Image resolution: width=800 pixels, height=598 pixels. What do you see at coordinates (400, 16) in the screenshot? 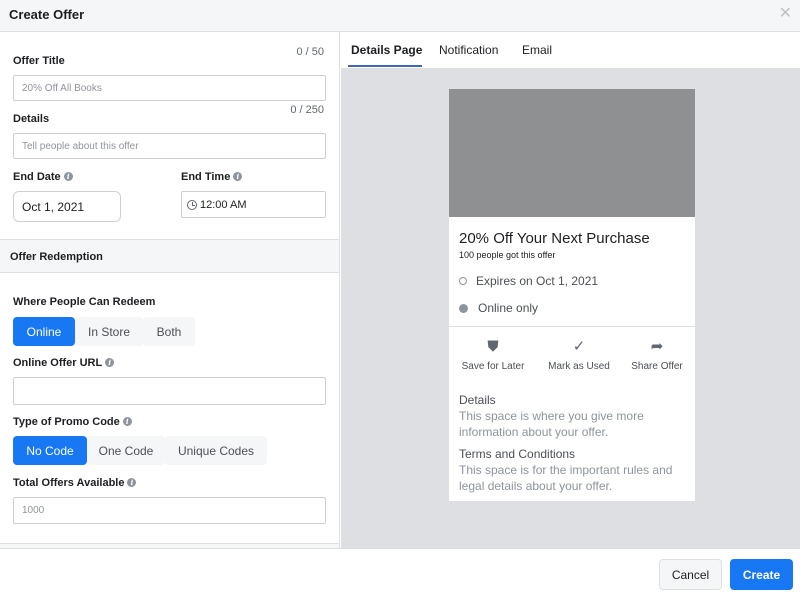
I see `dialog-header: Create Offer ✕` at bounding box center [400, 16].